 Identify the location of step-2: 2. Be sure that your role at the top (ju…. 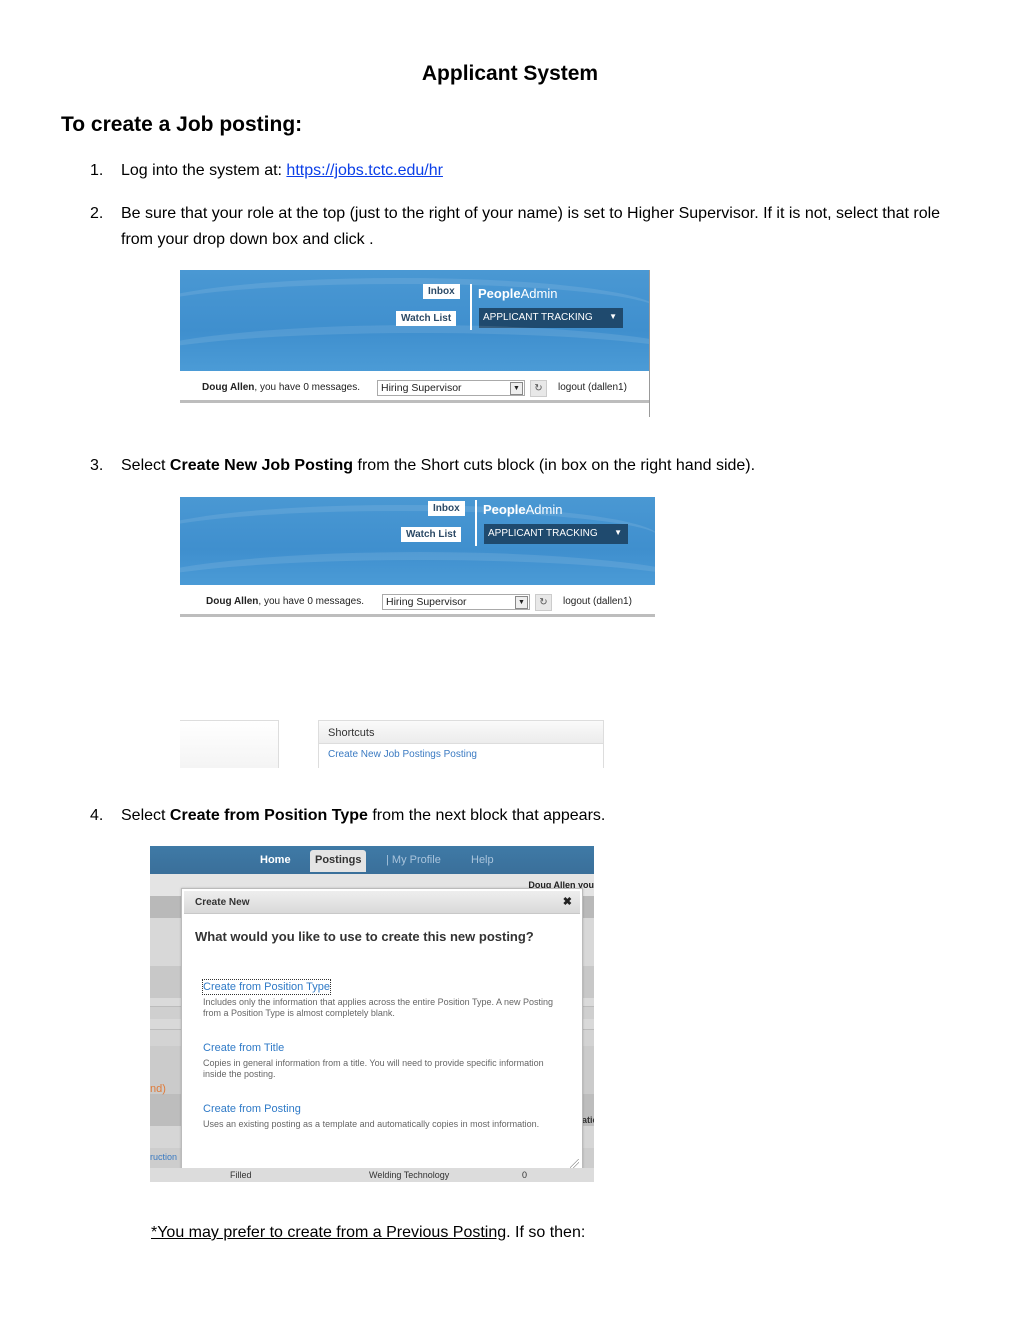
(530, 227).